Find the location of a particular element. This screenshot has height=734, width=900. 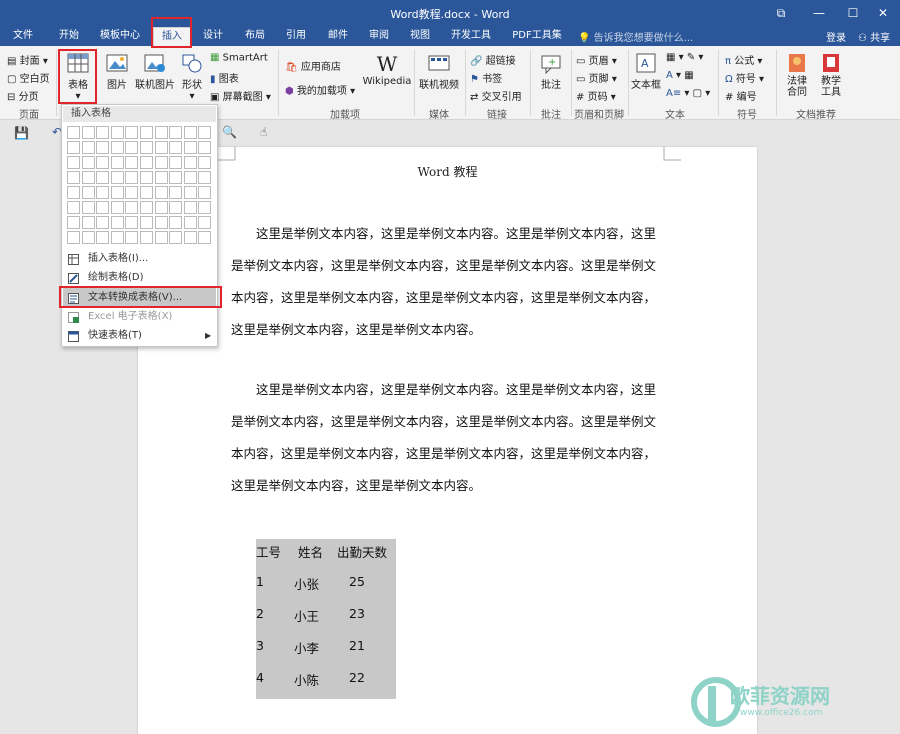

close-button: ✕ is located at coordinates (883, 13).